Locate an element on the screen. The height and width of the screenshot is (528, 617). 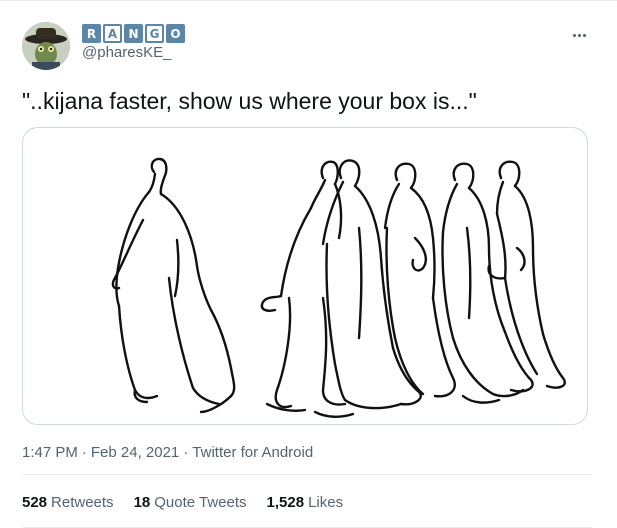
name-letter: R is located at coordinates (91, 33).